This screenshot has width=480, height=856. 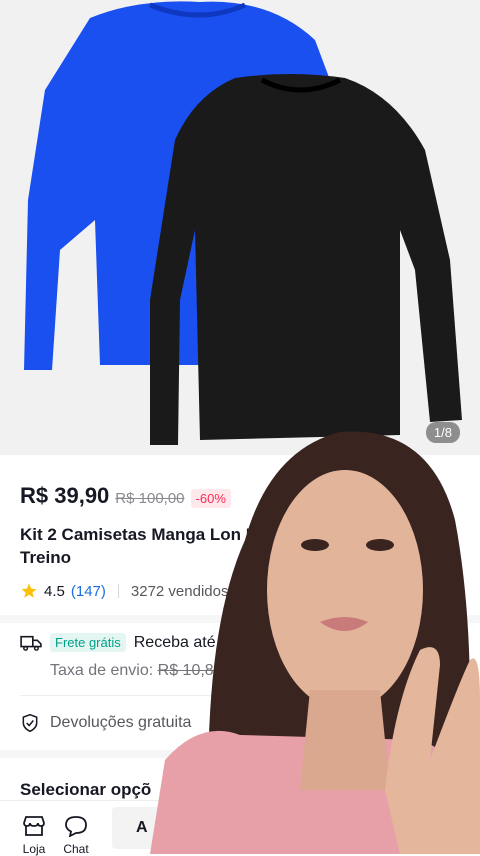 I want to click on bottom-action-bar: Loja Chat A, so click(x=240, y=828).